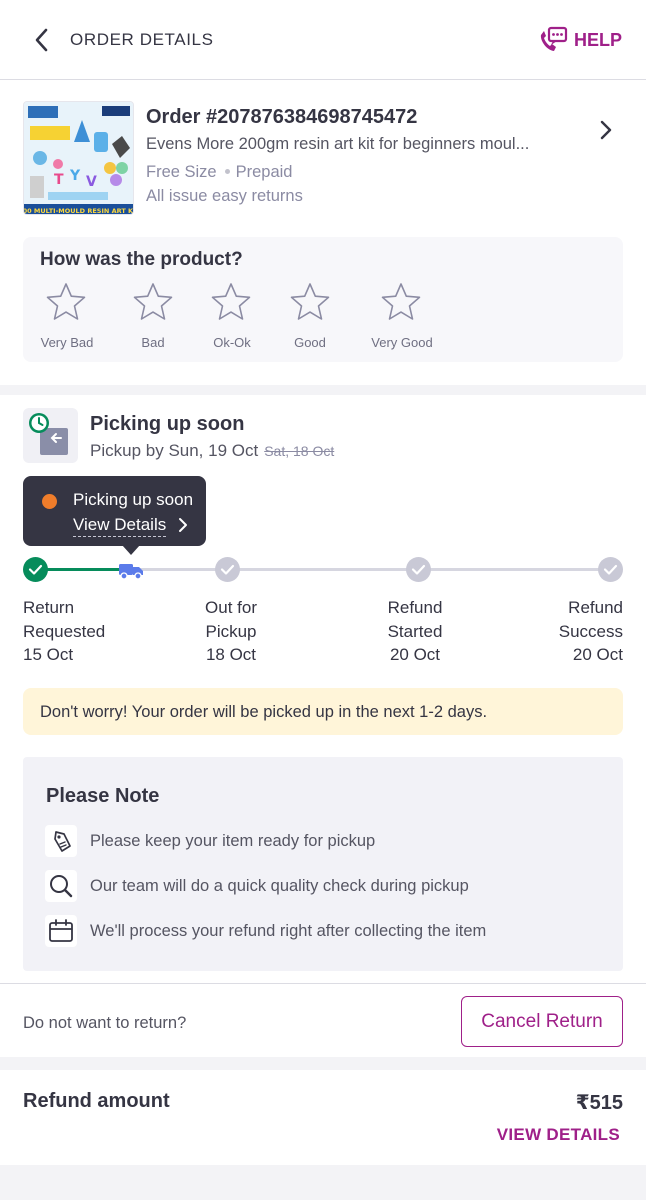 This screenshot has height=1200, width=646. What do you see at coordinates (133, 499) in the screenshot?
I see `tooltip-title: Picking up soon` at bounding box center [133, 499].